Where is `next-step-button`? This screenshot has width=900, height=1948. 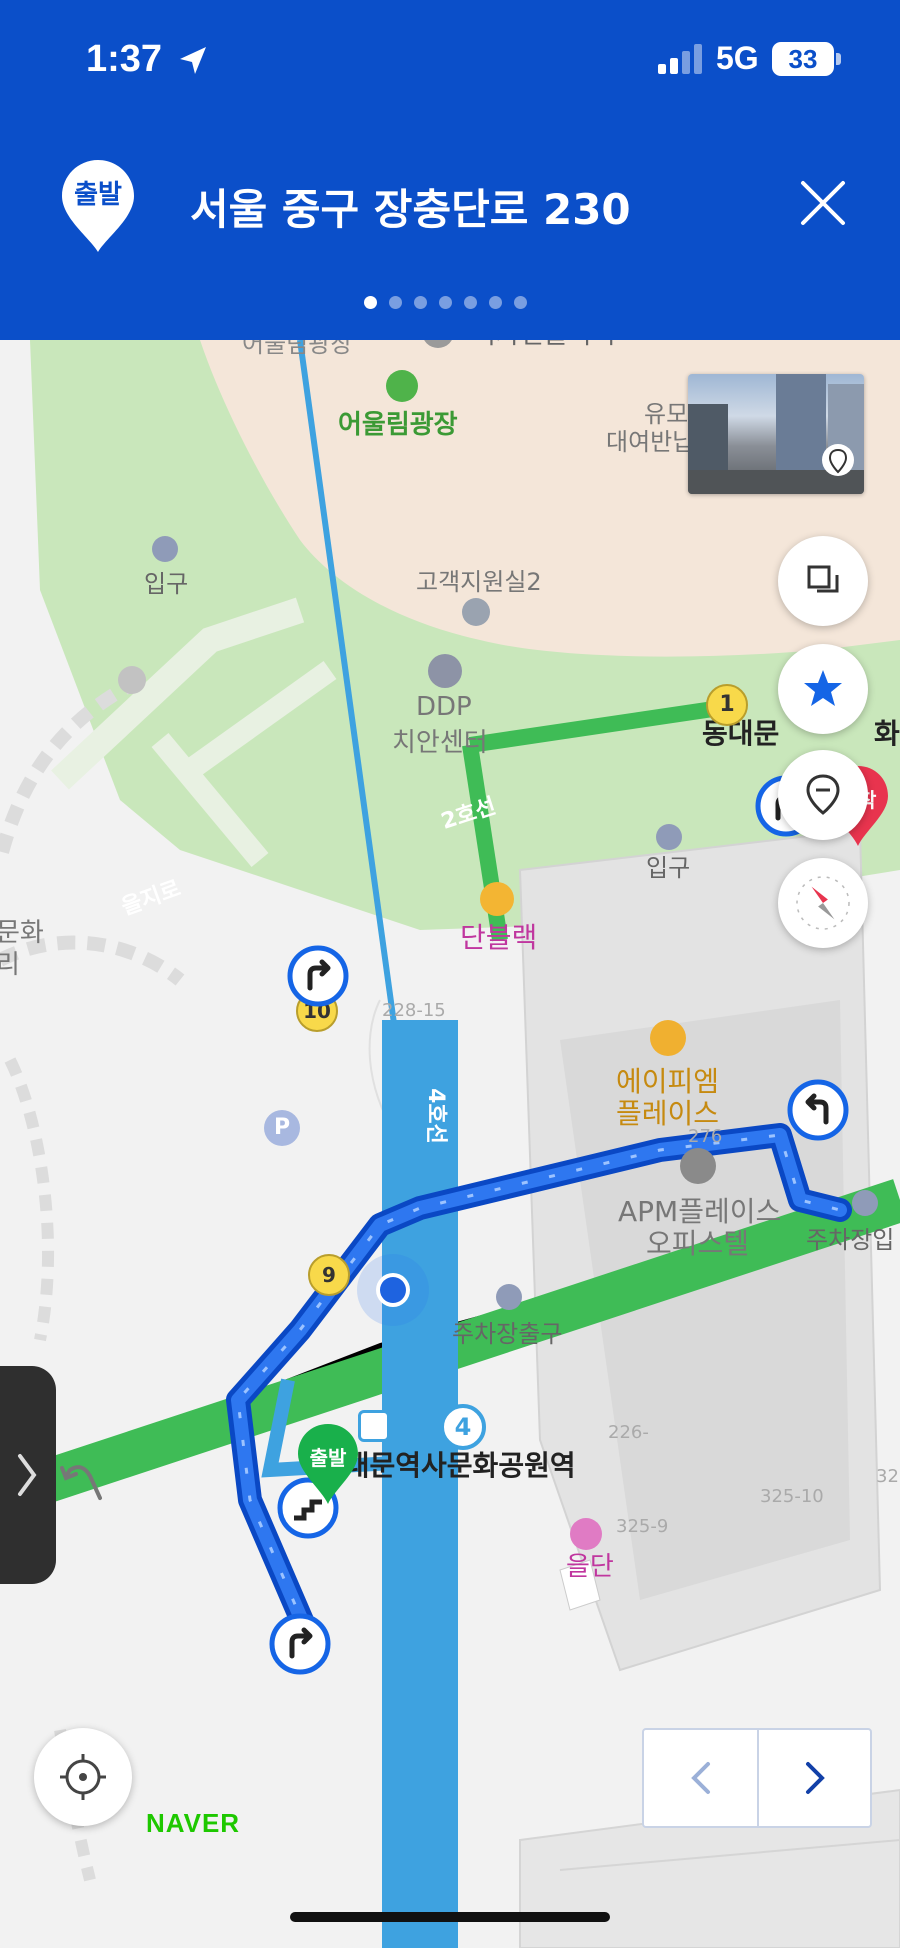
next-step-button is located at coordinates (813, 1778).